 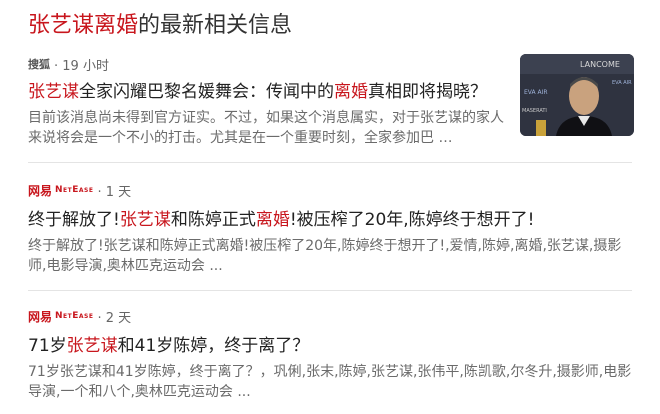 What do you see at coordinates (74, 220) in the screenshot?
I see `title-text: 终于解放了!` at bounding box center [74, 220].